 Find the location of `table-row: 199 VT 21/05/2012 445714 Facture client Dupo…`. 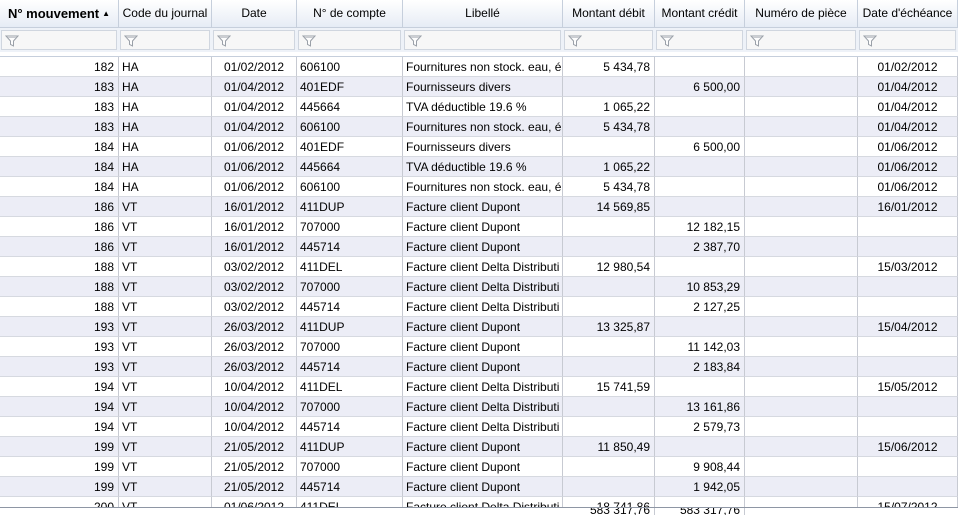

table-row: 199 VT 21/05/2012 445714 Facture client Dupo… is located at coordinates (479, 487).